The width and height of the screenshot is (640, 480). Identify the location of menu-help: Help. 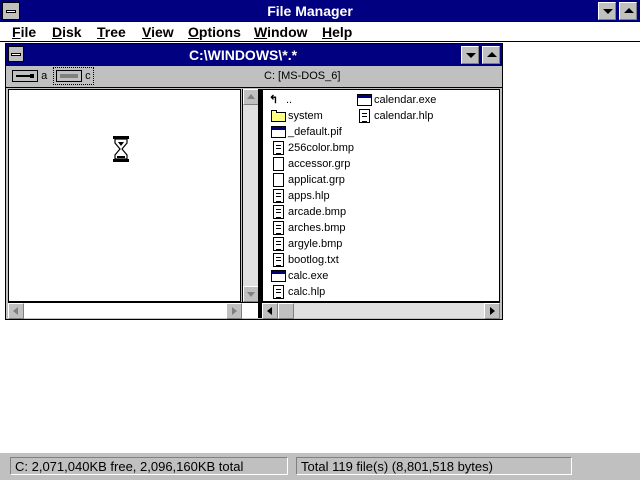
(337, 32).